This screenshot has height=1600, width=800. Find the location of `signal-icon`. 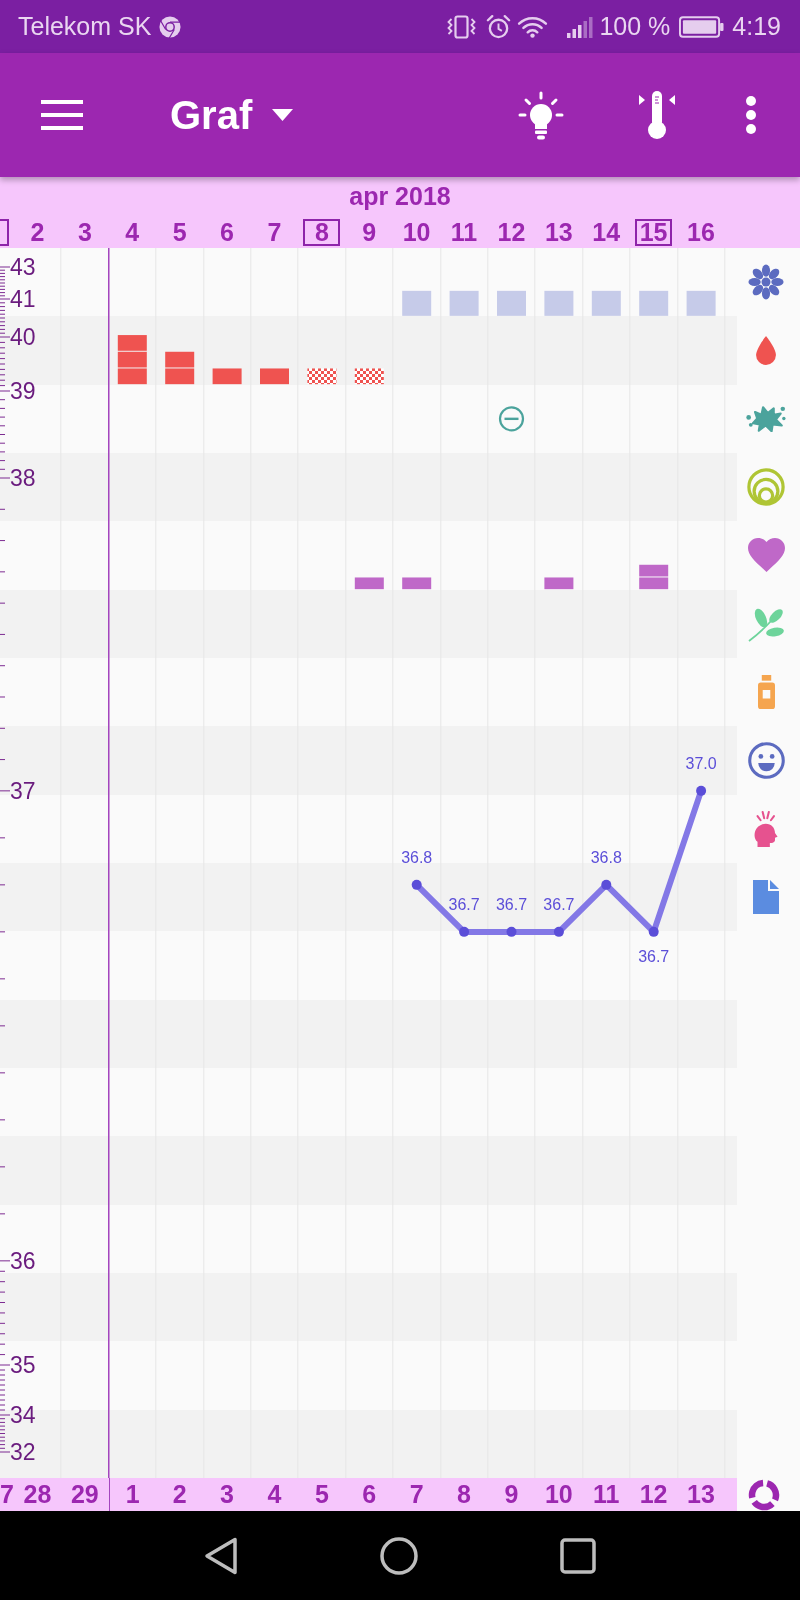

signal-icon is located at coordinates (580, 26).